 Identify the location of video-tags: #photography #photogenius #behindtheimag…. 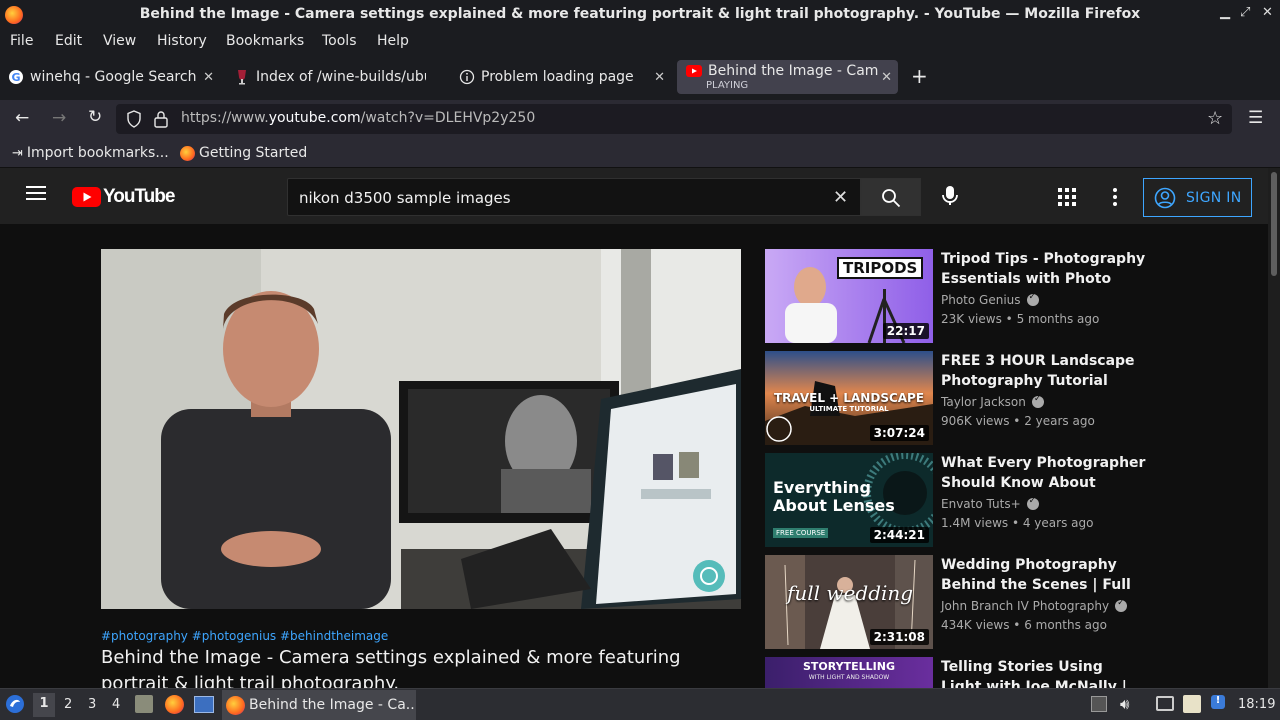
(244, 636).